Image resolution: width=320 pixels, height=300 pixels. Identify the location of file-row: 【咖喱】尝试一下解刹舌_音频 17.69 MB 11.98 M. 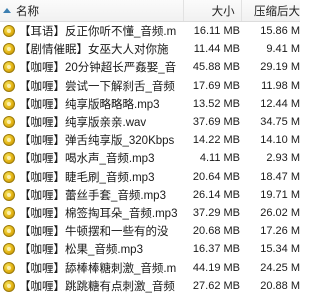
(150, 86).